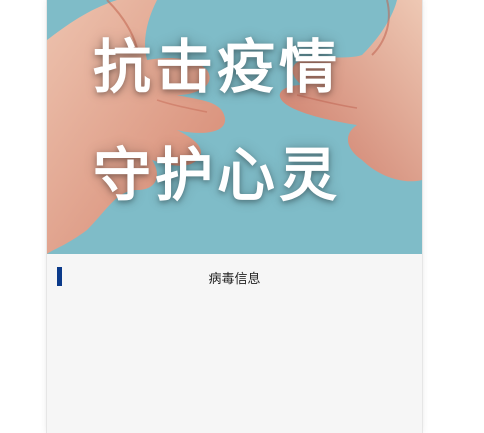 Image resolution: width=484 pixels, height=433 pixels. Describe the element at coordinates (217, 67) in the screenshot. I see `banner-title-line1: 抗击疫情` at that location.